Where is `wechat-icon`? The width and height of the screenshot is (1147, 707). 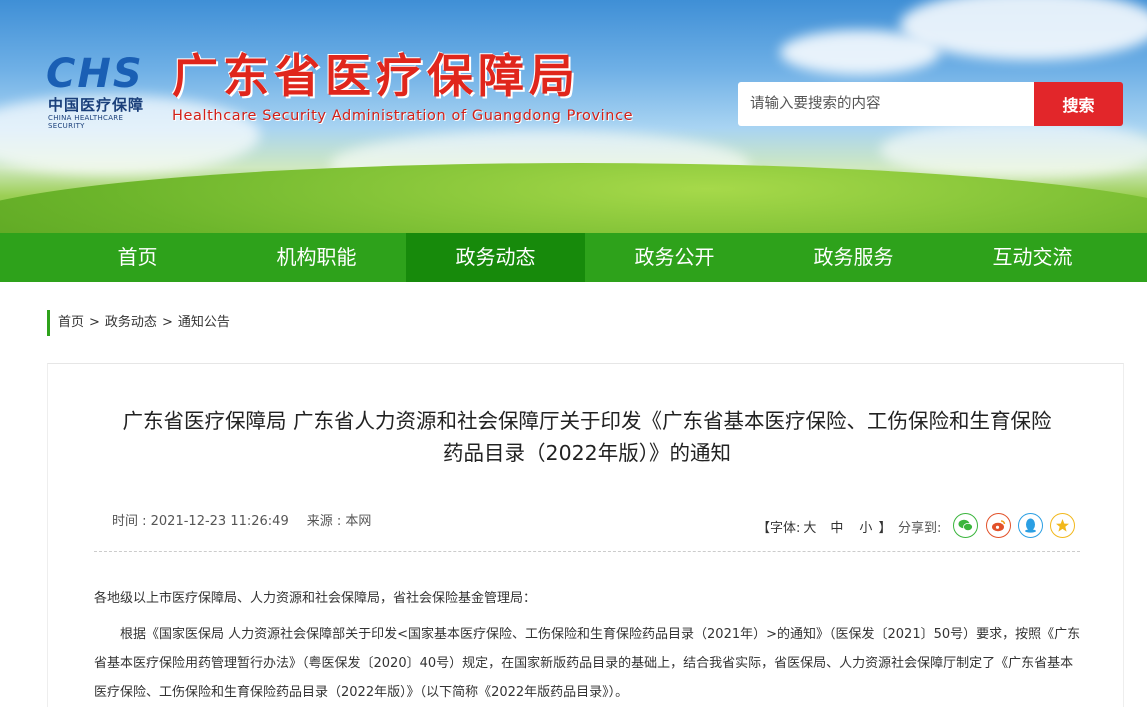 wechat-icon is located at coordinates (965, 525).